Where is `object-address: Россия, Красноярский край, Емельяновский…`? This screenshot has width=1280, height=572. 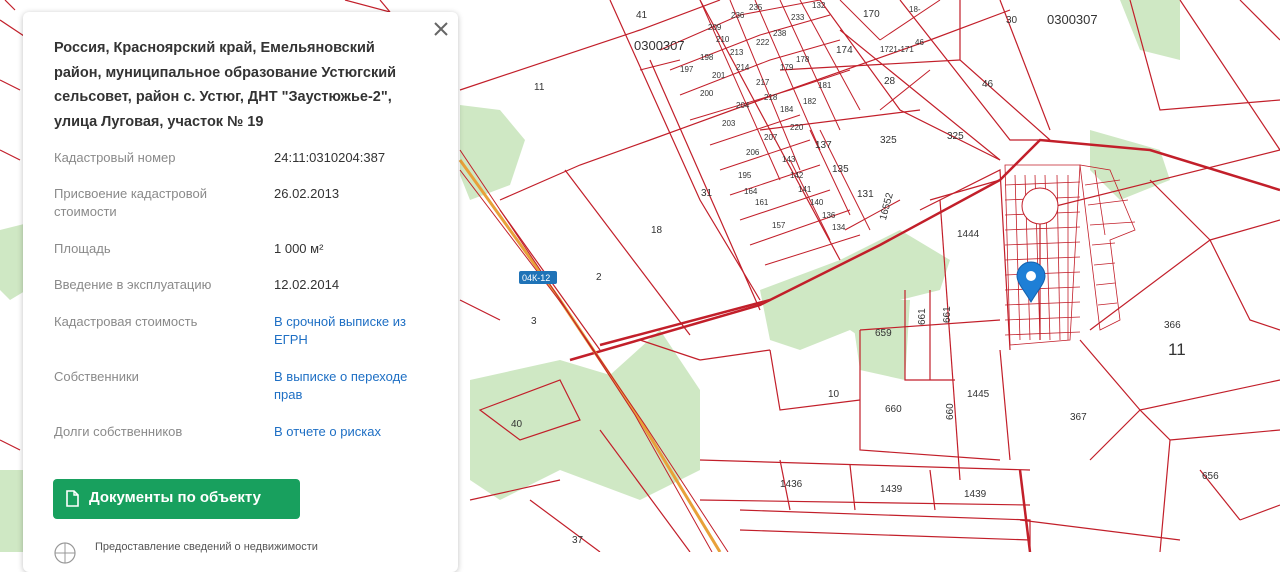
object-address: Россия, Красноярский край, Емельяновский… is located at coordinates (225, 85).